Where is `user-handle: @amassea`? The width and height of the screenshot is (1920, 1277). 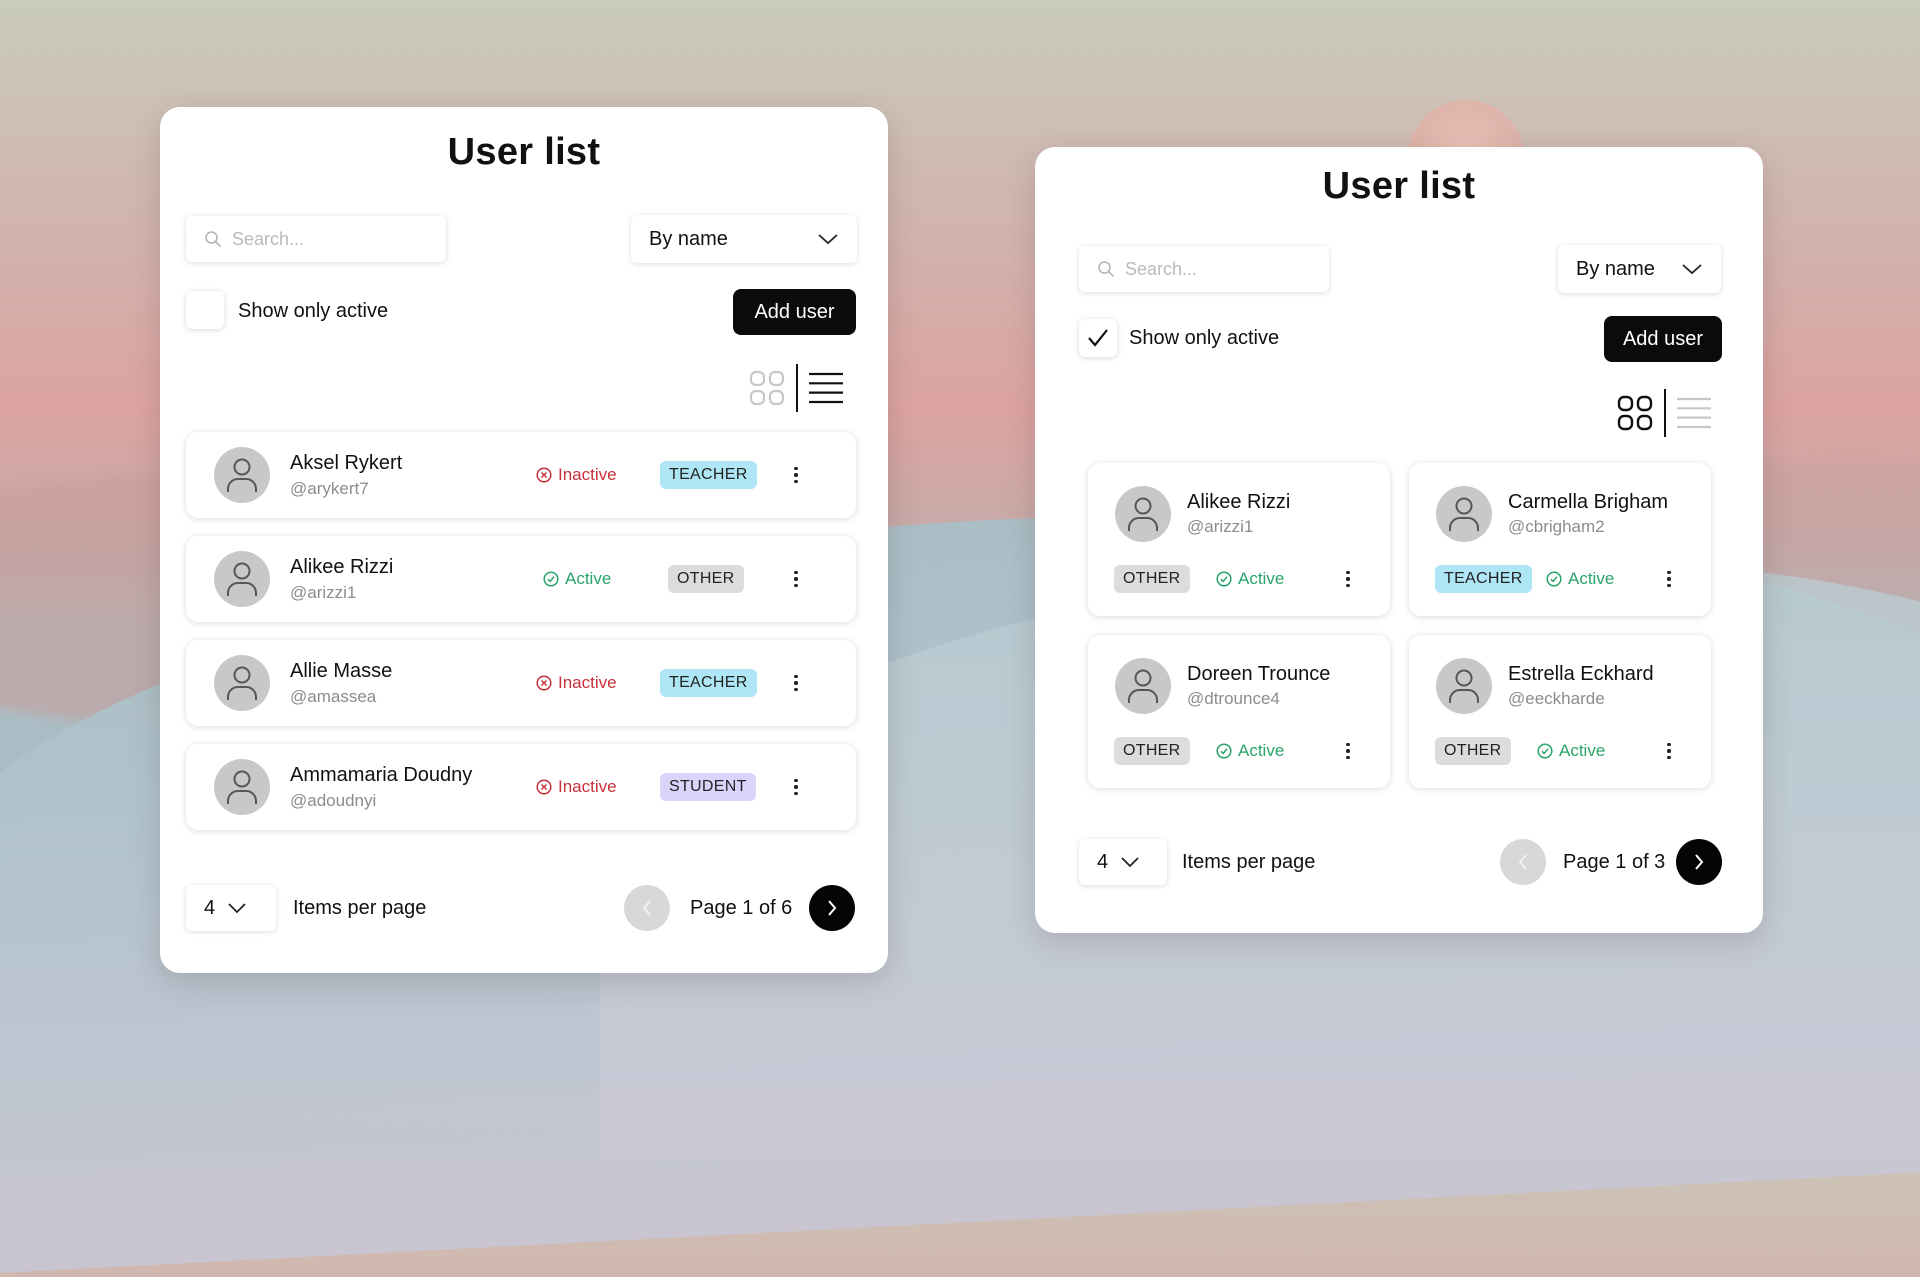
user-handle: @amassea is located at coordinates (333, 696).